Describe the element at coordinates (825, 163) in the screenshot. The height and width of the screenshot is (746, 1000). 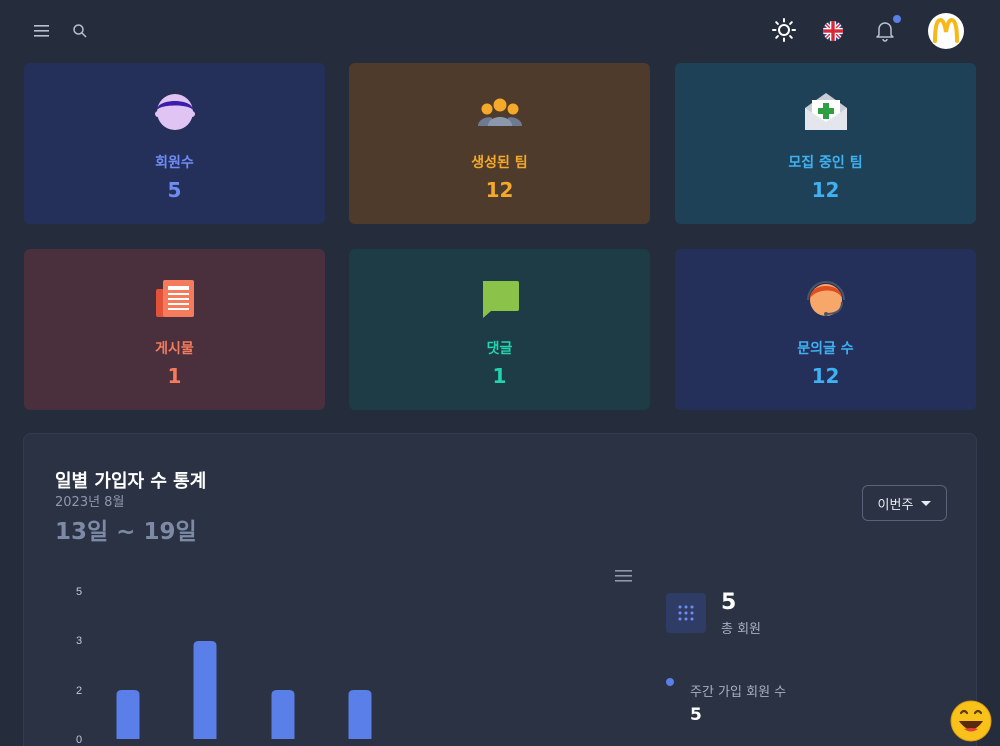
I see `card-label: 모집 중인 팀` at that location.